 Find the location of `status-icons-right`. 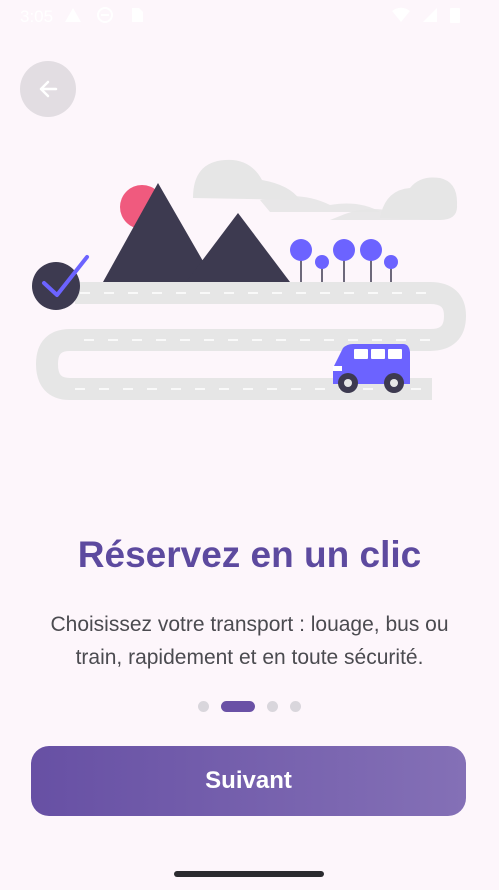

status-icons-right is located at coordinates (426, 15).